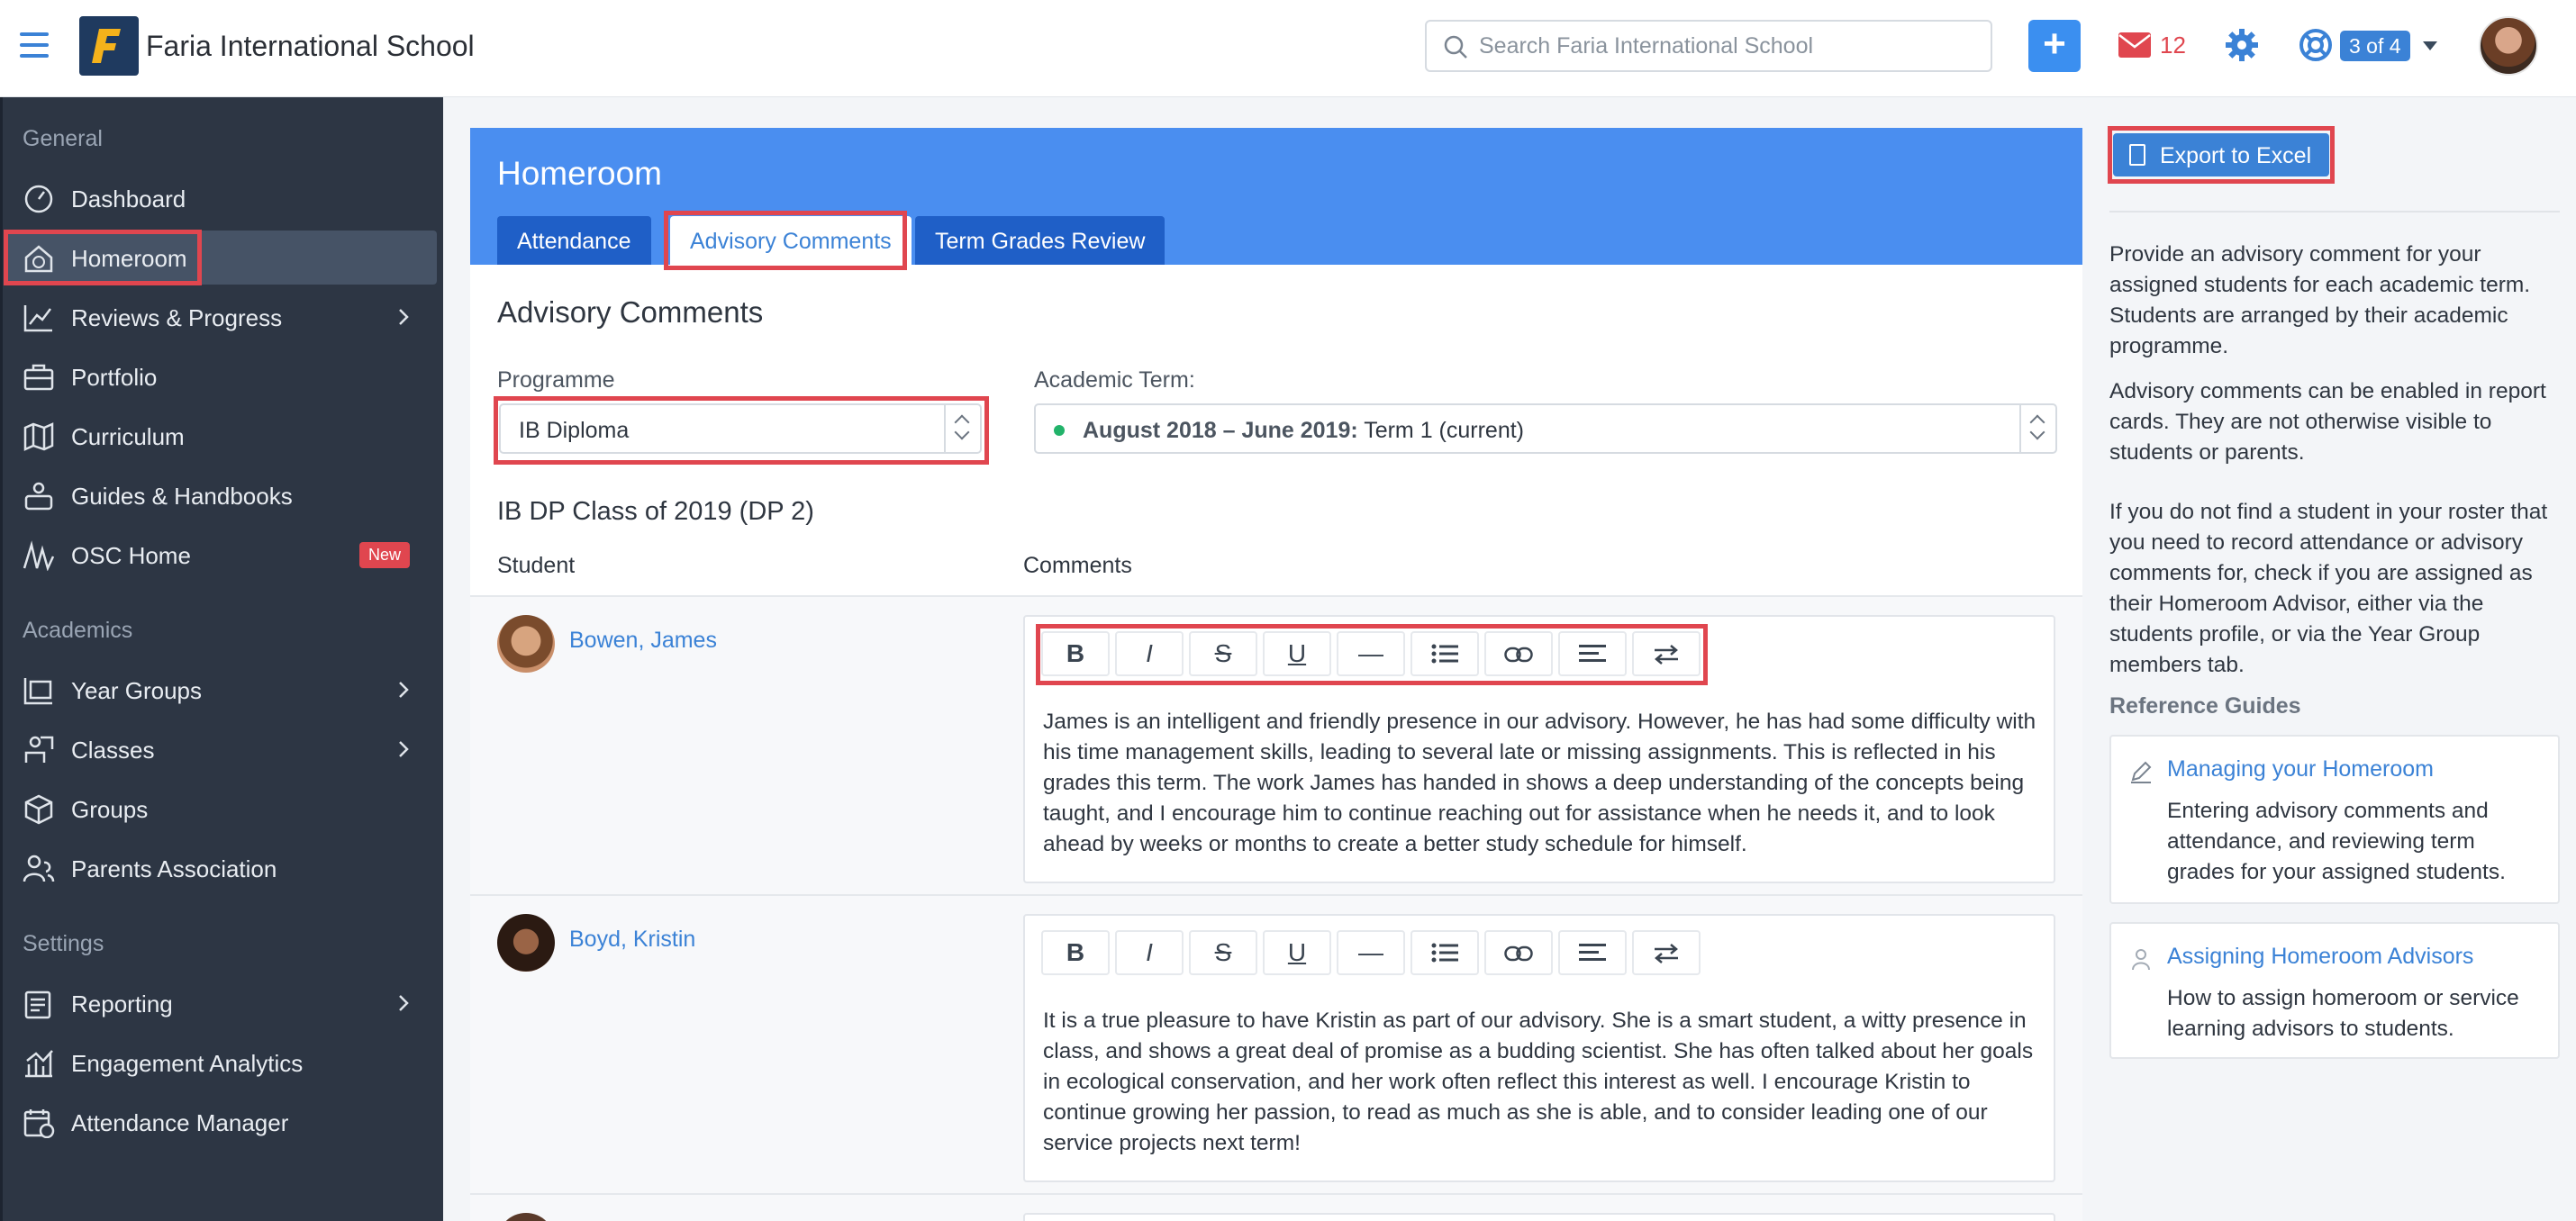 The width and height of the screenshot is (2576, 1221). Describe the element at coordinates (404, 749) in the screenshot. I see `chevron-right-icon` at that location.